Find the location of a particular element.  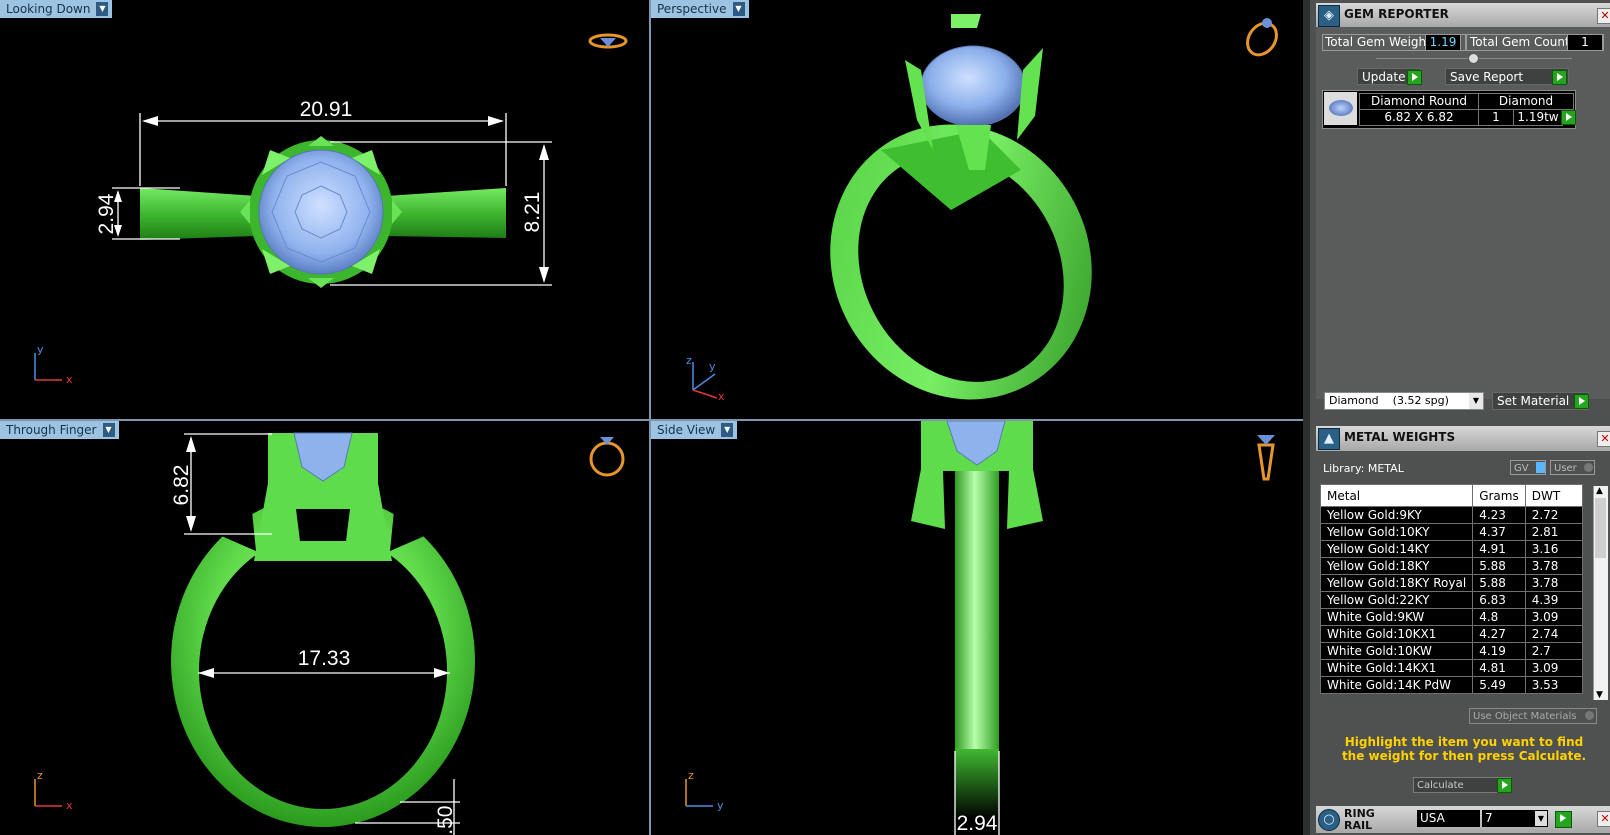

gem-reporter-icon: ◈ is located at coordinates (1329, 16).